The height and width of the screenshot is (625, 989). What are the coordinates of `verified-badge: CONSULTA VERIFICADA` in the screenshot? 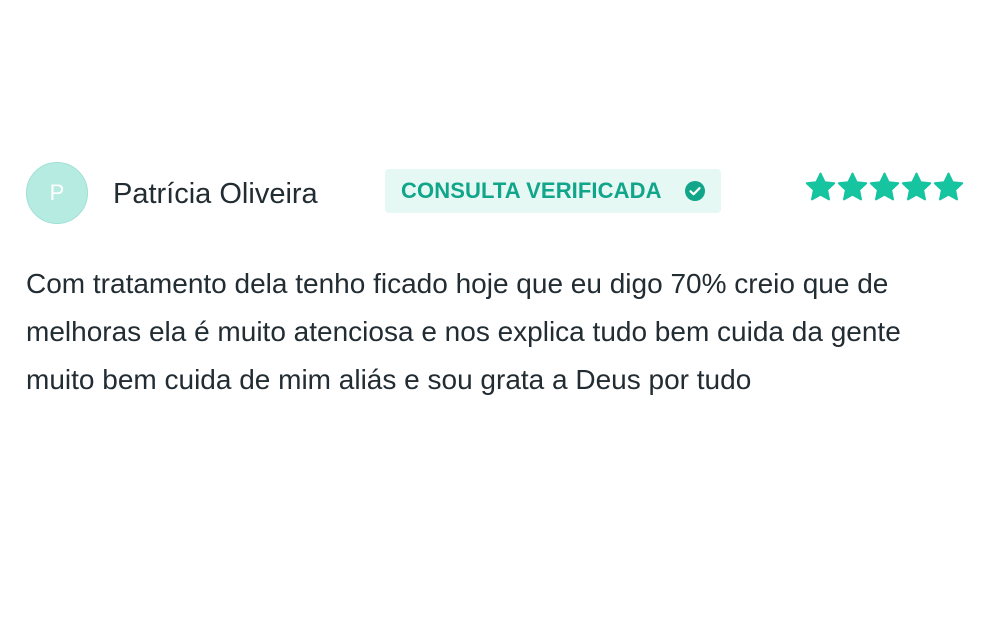 It's located at (553, 191).